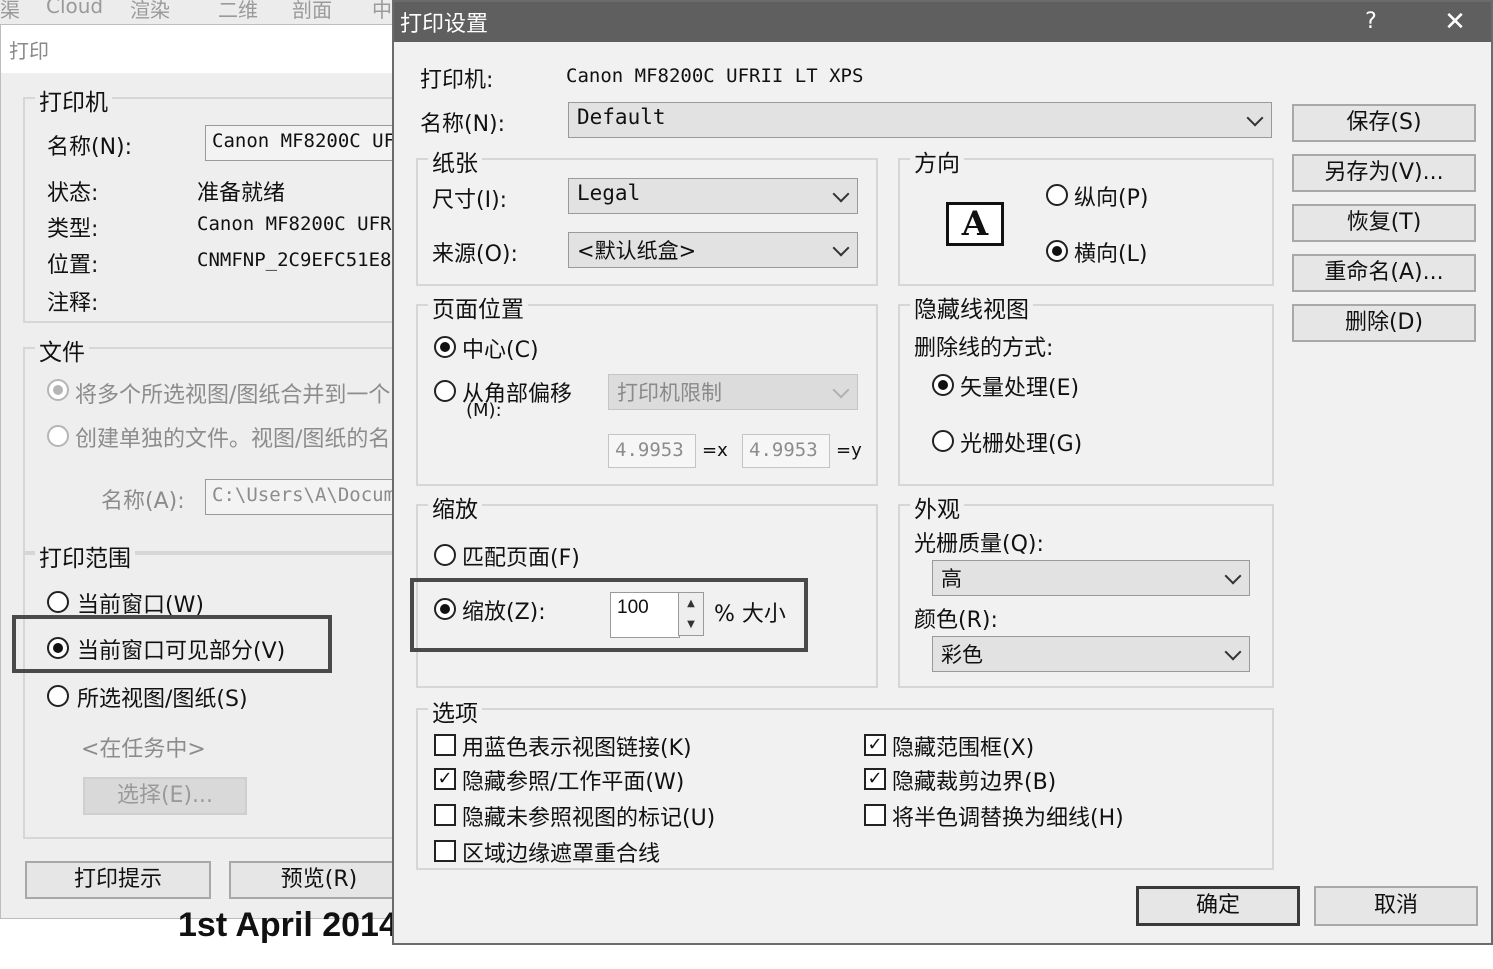  Describe the element at coordinates (963, 748) in the screenshot. I see `hide-scope-boxes-label: 隐藏范围框(X)` at that location.